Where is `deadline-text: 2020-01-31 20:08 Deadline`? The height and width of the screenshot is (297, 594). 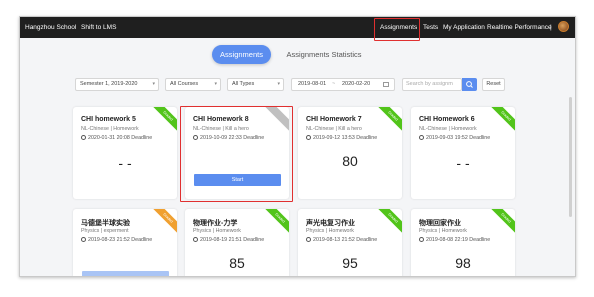 deadline-text: 2020-01-31 20:08 Deadline is located at coordinates (120, 138).